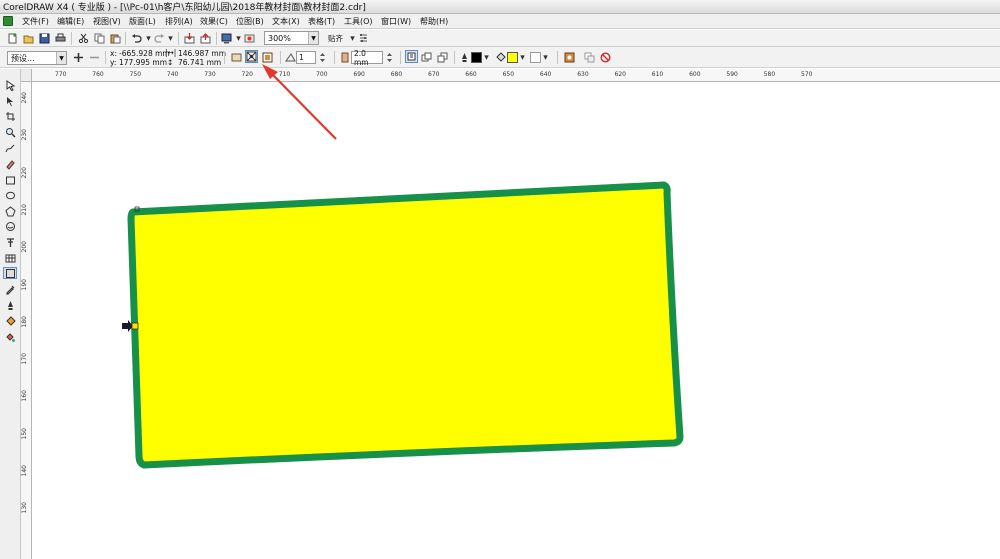 The height and width of the screenshot is (559, 1000). What do you see at coordinates (10, 85) in the screenshot?
I see `pick-tool-icon` at bounding box center [10, 85].